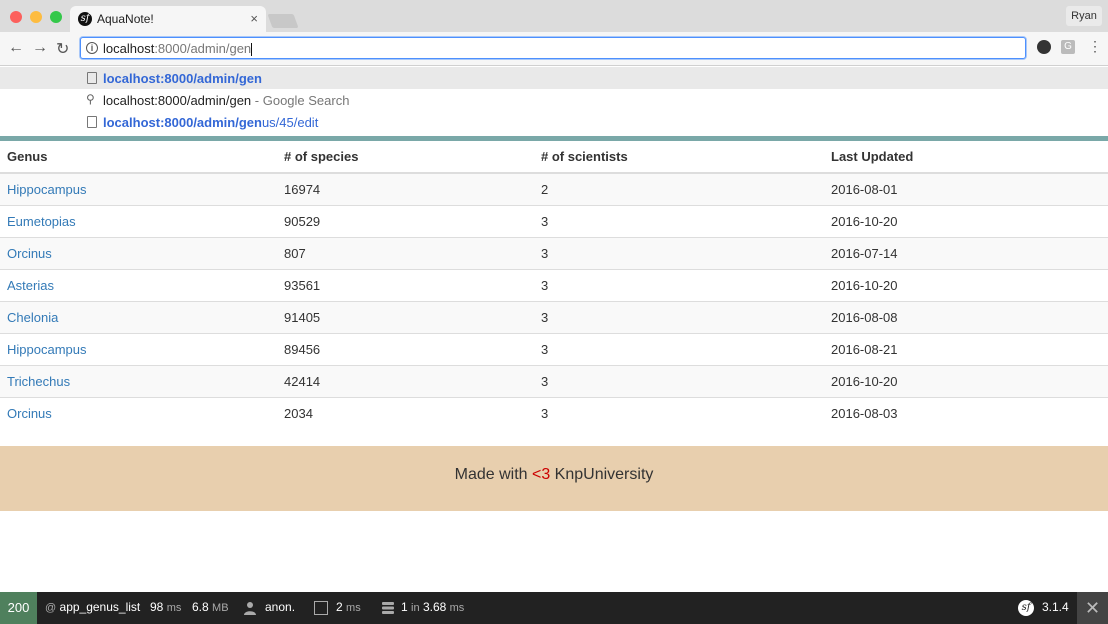  What do you see at coordinates (157, 607) in the screenshot?
I see `time-value: 98` at bounding box center [157, 607].